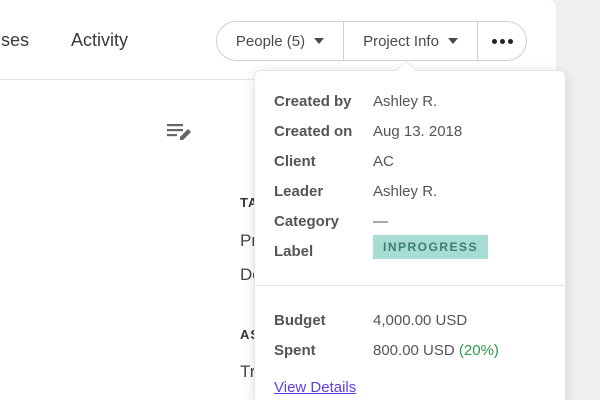 This screenshot has width=600, height=400. I want to click on edit-notes-icon, so click(180, 132).